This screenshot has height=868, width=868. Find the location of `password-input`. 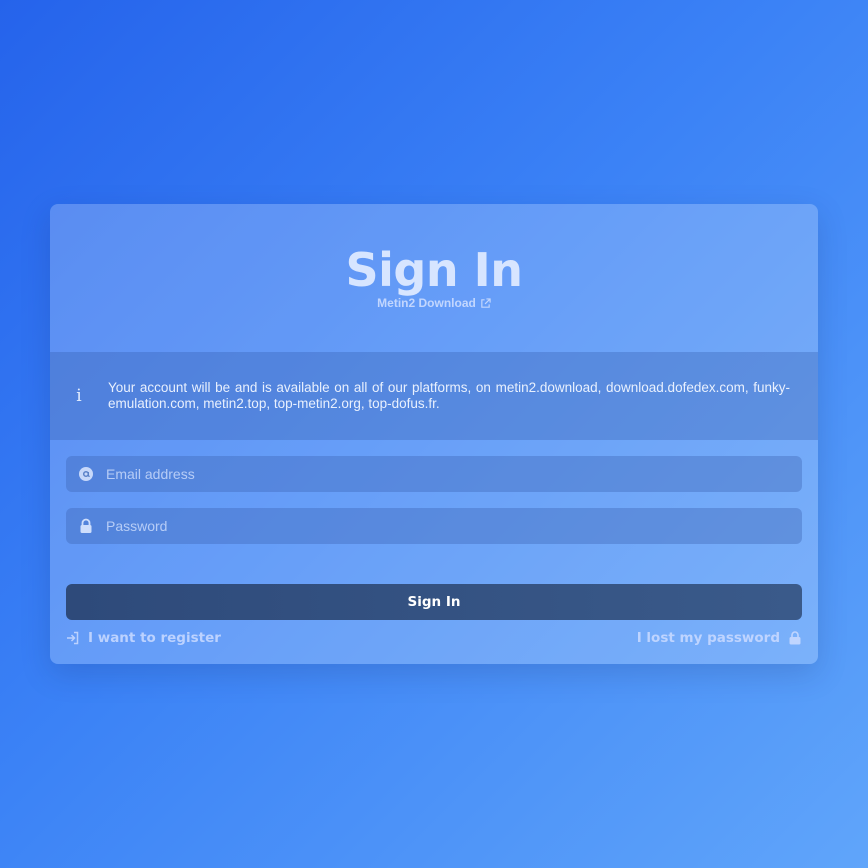

password-input is located at coordinates (454, 526).